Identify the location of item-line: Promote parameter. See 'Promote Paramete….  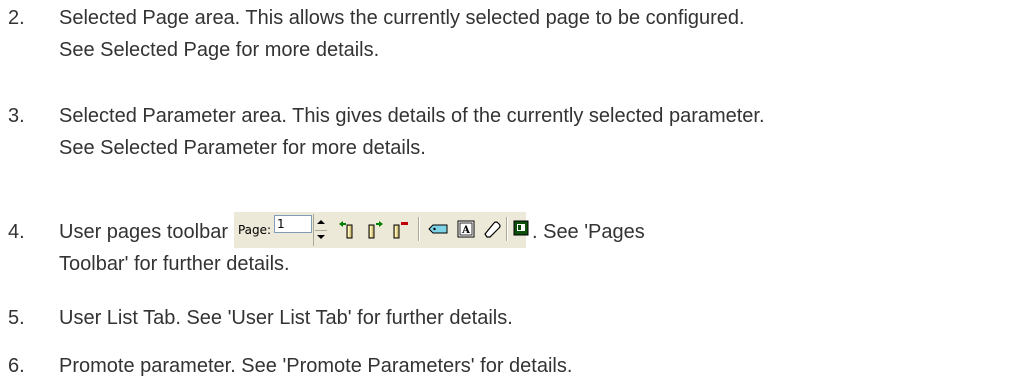
(316, 366).